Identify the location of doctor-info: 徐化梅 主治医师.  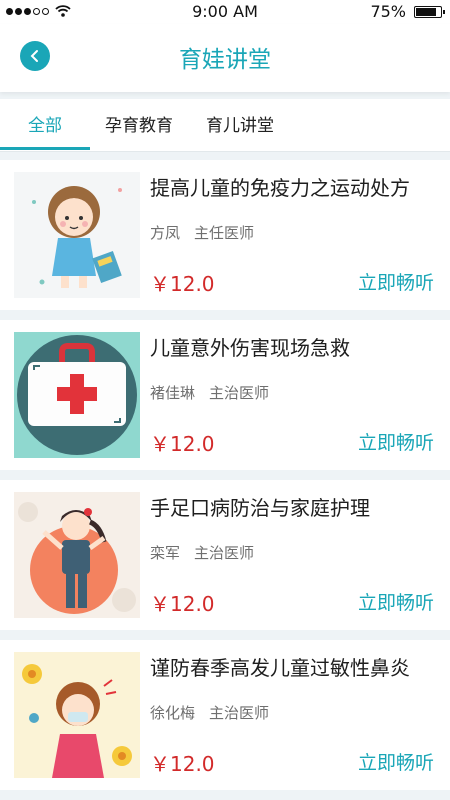
(216, 712).